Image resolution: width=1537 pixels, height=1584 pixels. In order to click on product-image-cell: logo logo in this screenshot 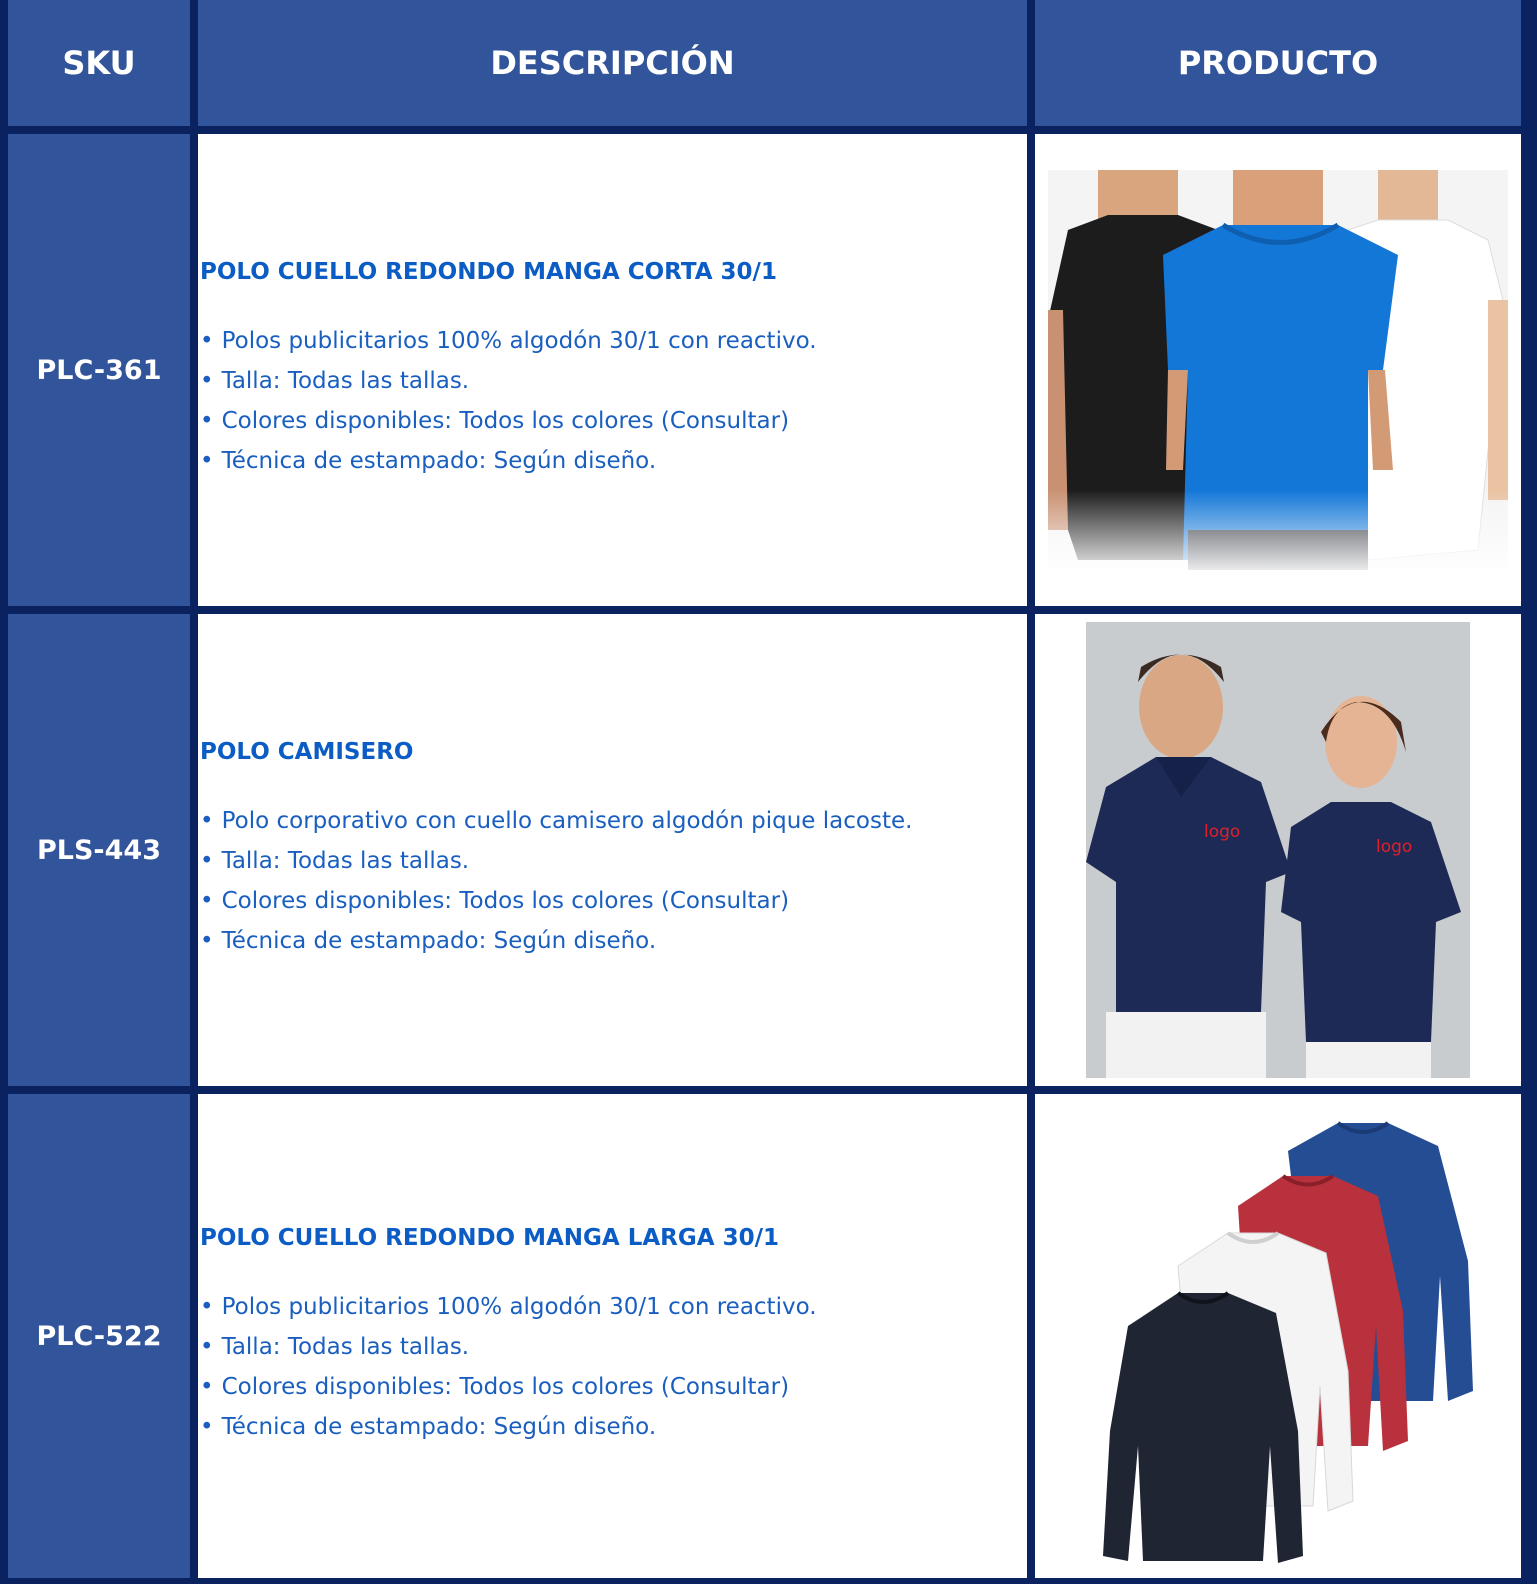, I will do `click(1278, 850)`.